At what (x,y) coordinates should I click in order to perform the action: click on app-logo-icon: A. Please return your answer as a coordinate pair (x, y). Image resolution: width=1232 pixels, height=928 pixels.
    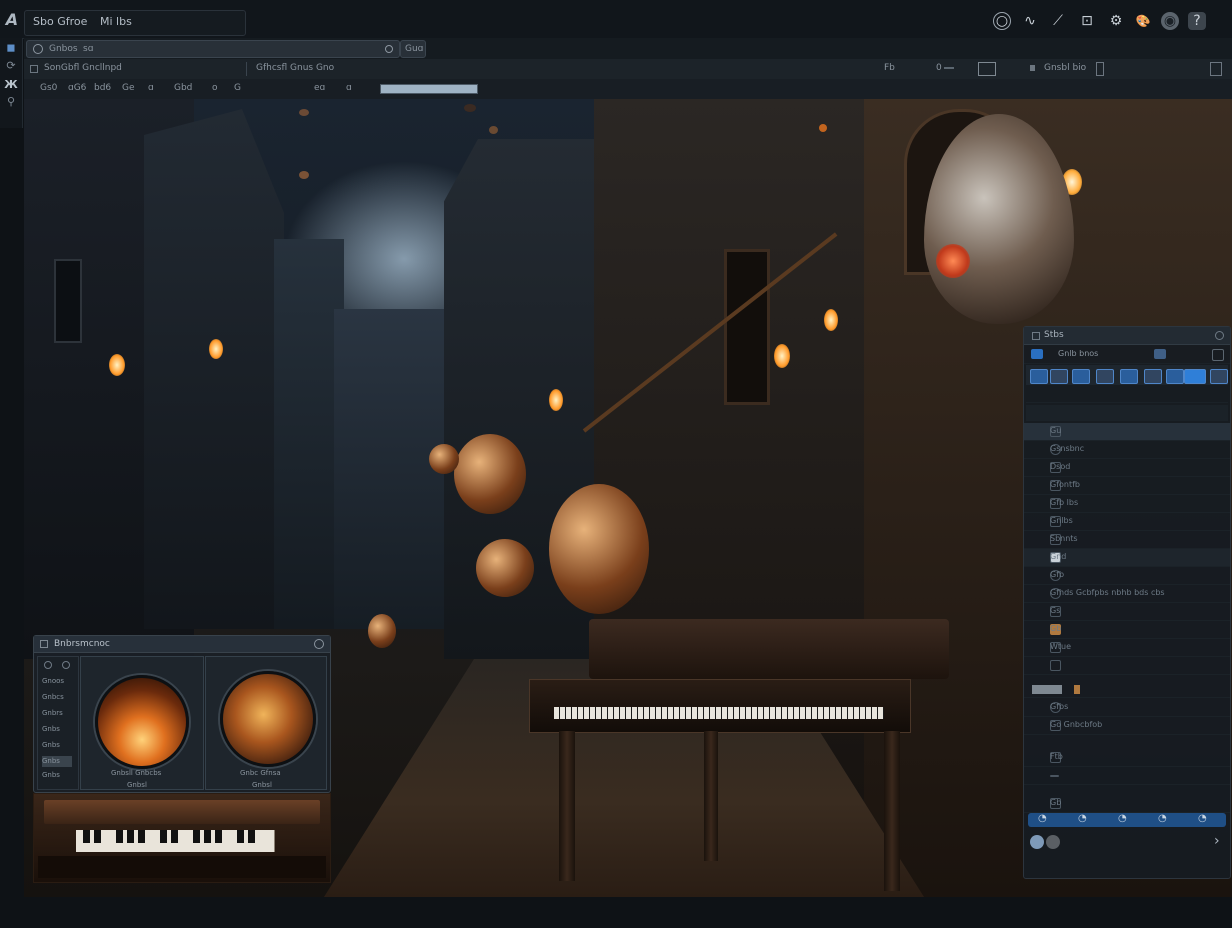
    Looking at the image, I should click on (12, 20).